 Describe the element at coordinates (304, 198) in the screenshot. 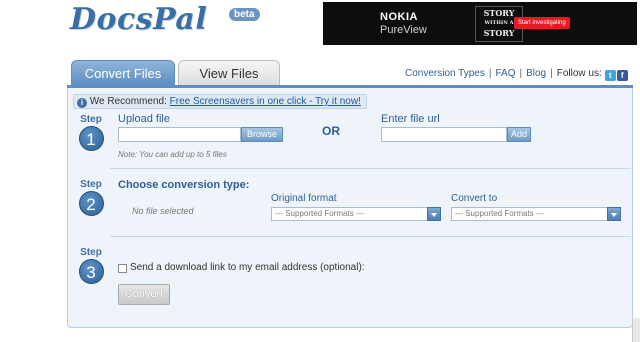

I see `original-format-label: Original format` at that location.